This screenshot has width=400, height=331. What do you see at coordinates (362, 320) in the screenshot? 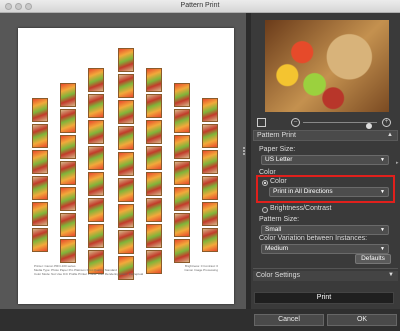
I see `ok-button: OK` at bounding box center [362, 320].